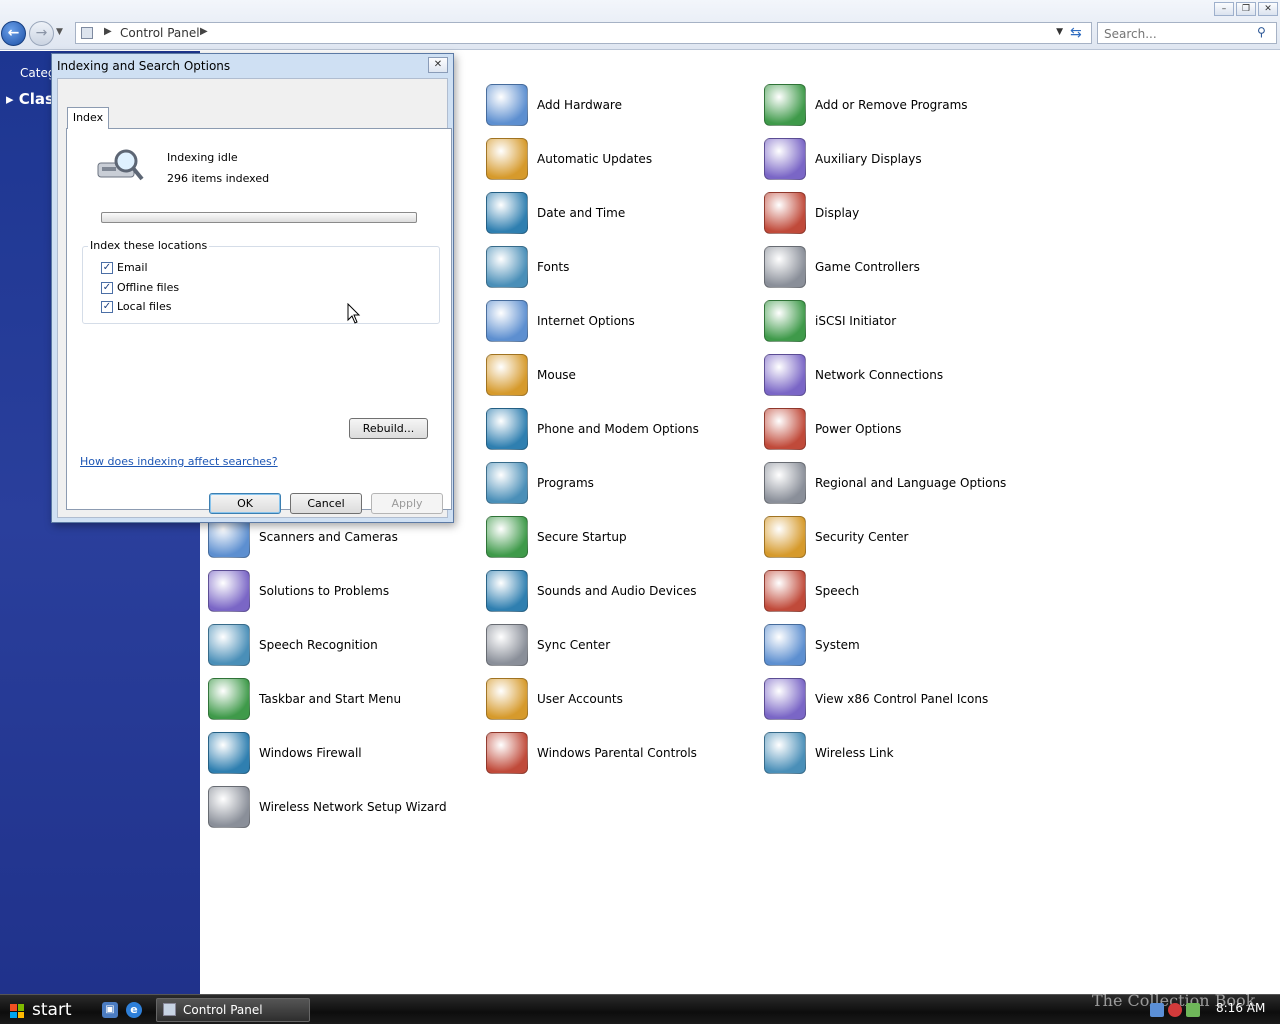 The width and height of the screenshot is (1280, 1024). I want to click on control-panel-item-label: Programs, so click(565, 483).